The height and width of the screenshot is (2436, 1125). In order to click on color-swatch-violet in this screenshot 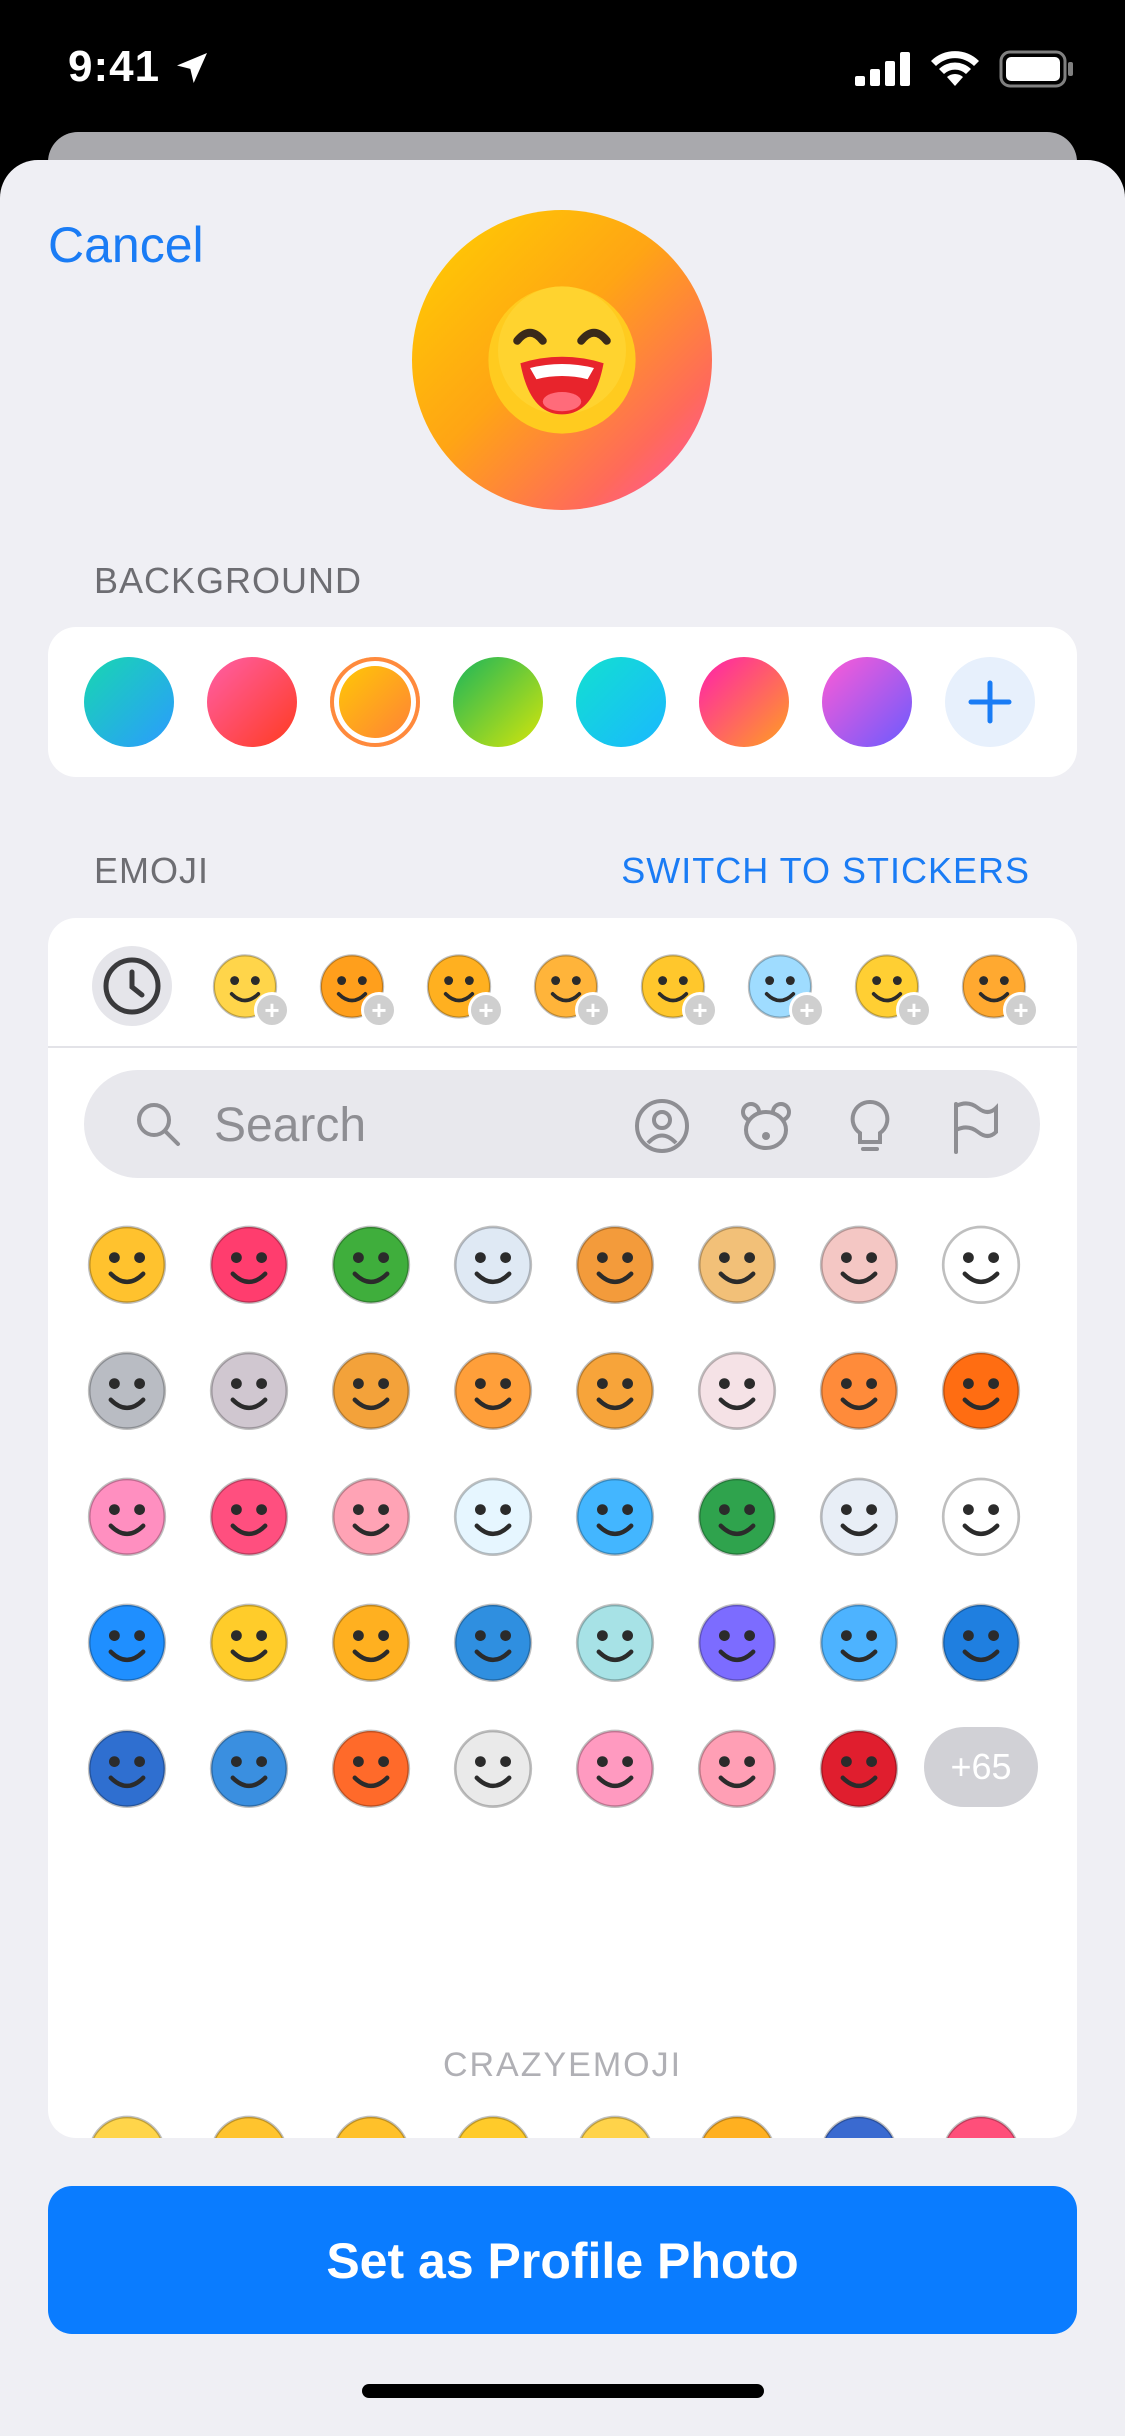, I will do `click(867, 702)`.